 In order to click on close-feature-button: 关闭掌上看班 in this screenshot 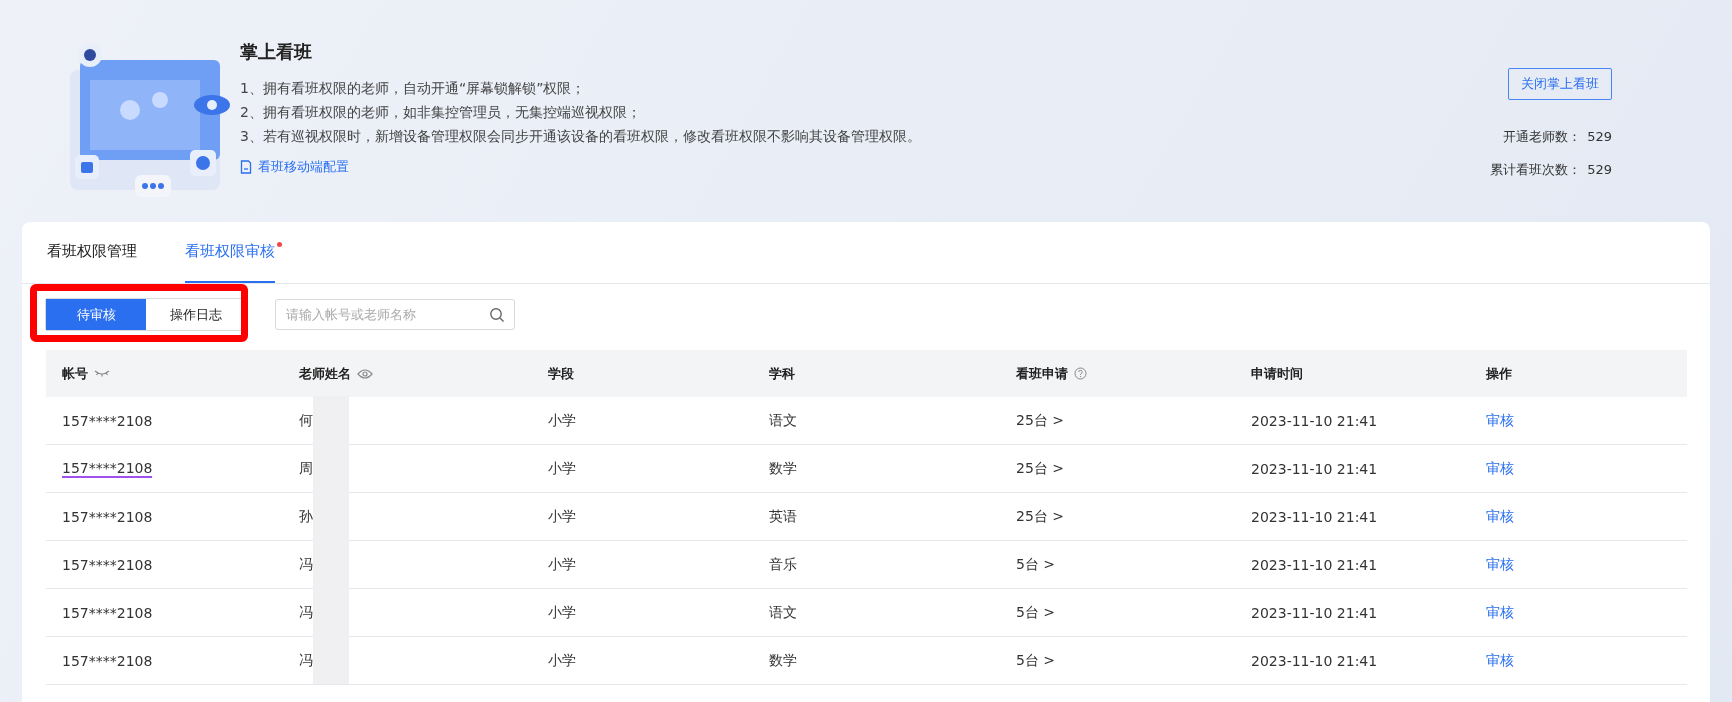, I will do `click(1560, 84)`.